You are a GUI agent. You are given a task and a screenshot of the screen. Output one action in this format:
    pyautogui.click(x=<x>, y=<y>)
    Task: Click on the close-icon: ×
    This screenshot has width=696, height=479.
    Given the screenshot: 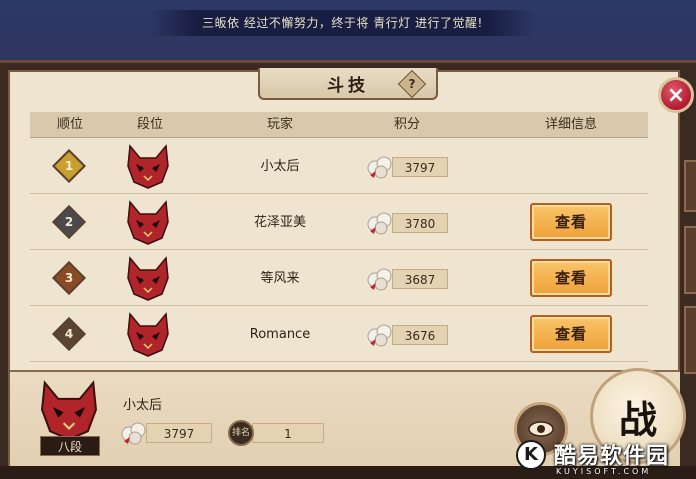 What is the action you would take?
    pyautogui.click(x=676, y=95)
    